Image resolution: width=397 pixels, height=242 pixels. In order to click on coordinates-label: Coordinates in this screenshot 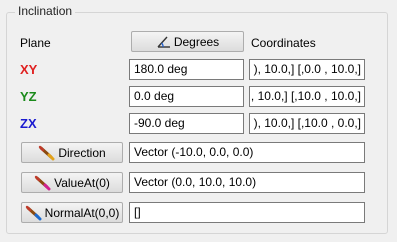, I will do `click(283, 43)`.